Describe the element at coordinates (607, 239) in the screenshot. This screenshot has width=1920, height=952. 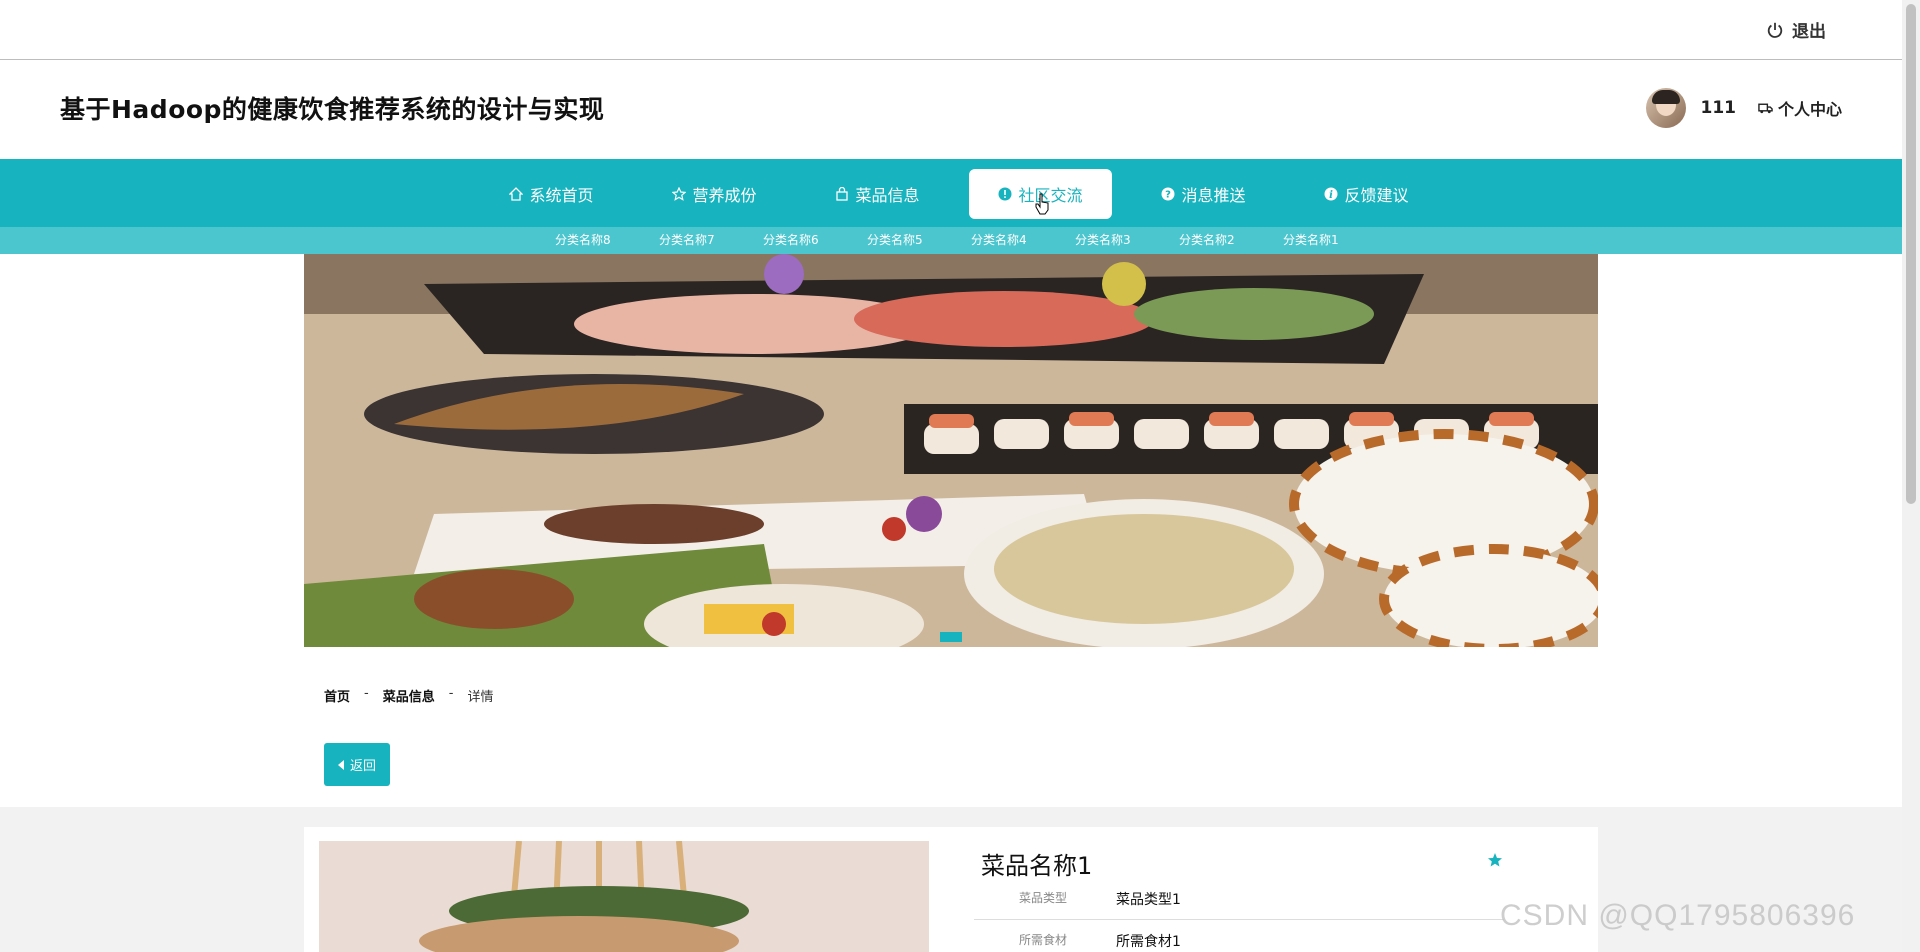
I see `sub-nav-item: 分类名称8` at that location.